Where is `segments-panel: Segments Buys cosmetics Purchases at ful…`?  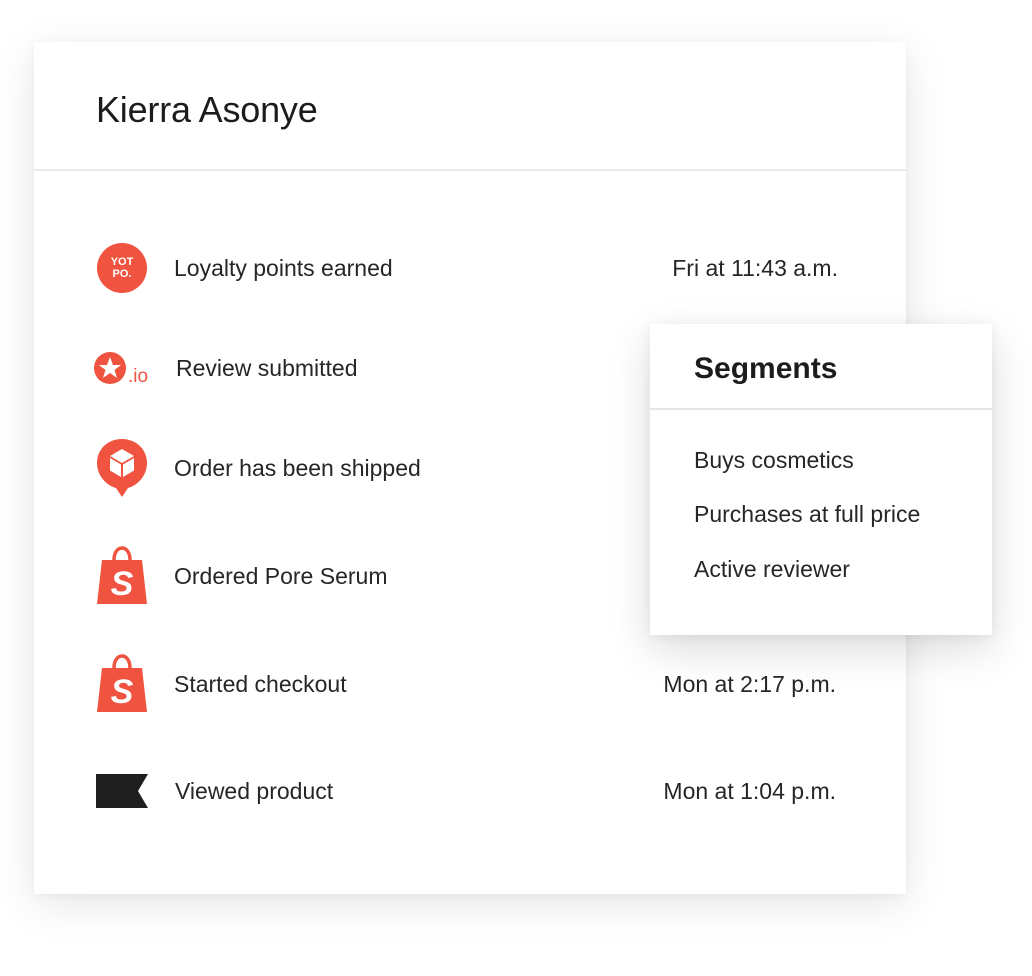 segments-panel: Segments Buys cosmetics Purchases at ful… is located at coordinates (821, 479).